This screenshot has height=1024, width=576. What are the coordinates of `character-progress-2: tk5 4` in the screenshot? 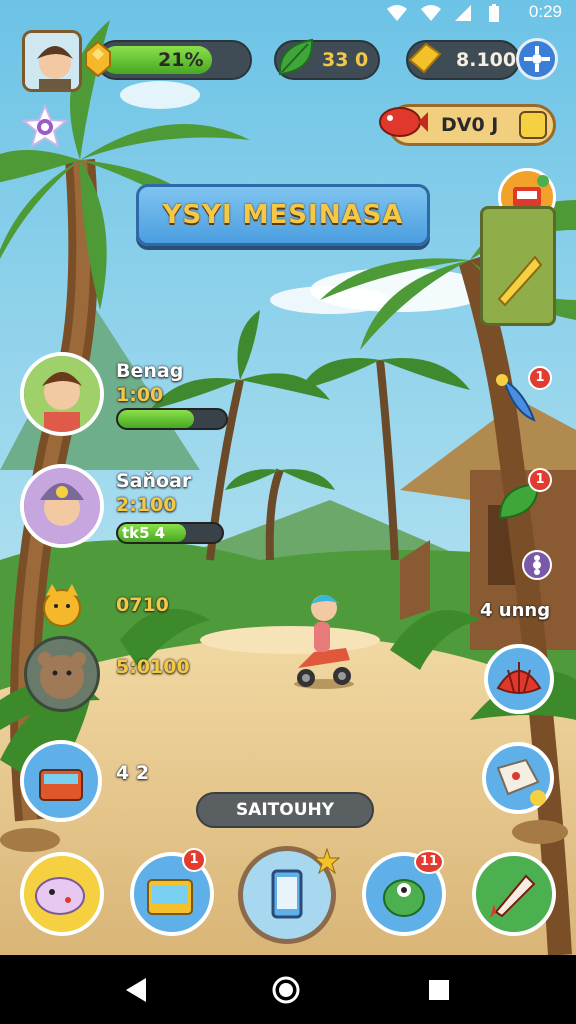 It's located at (170, 533).